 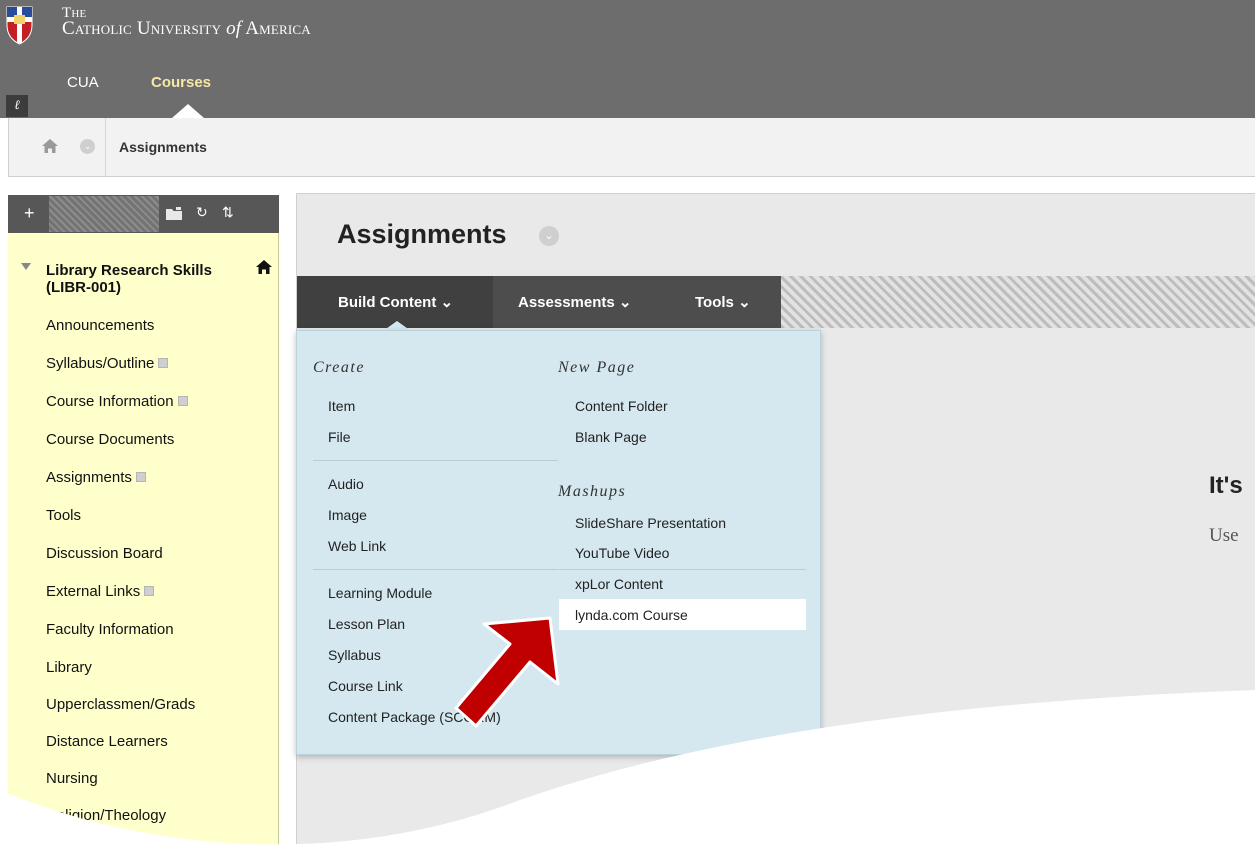 I want to click on create-item: Item, so click(x=341, y=406).